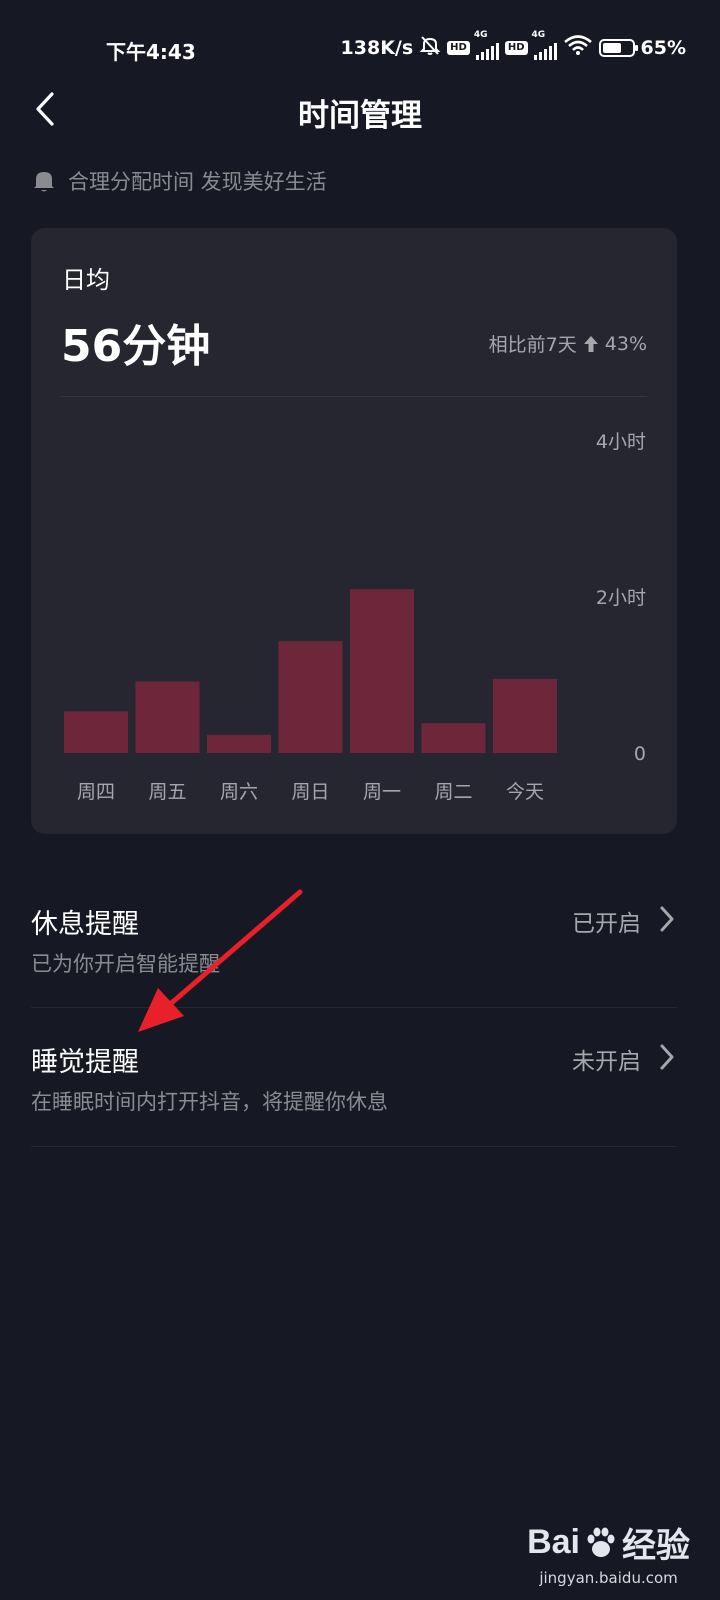  What do you see at coordinates (96, 792) in the screenshot?
I see `chart-x-label: 周四` at bounding box center [96, 792].